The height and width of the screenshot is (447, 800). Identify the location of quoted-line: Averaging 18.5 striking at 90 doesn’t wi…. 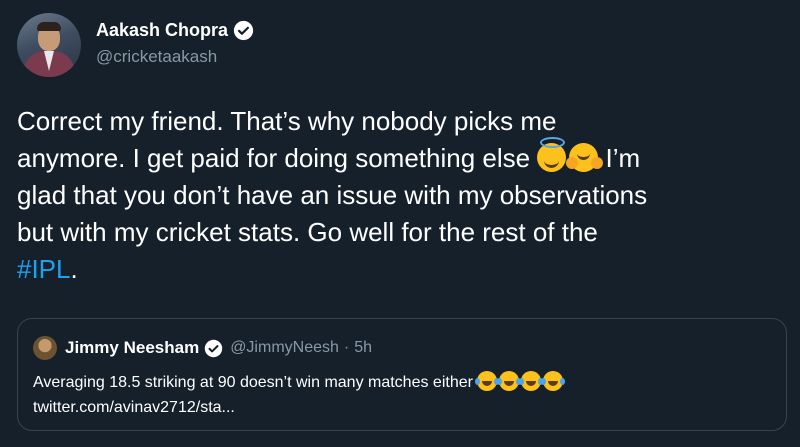
(403, 382).